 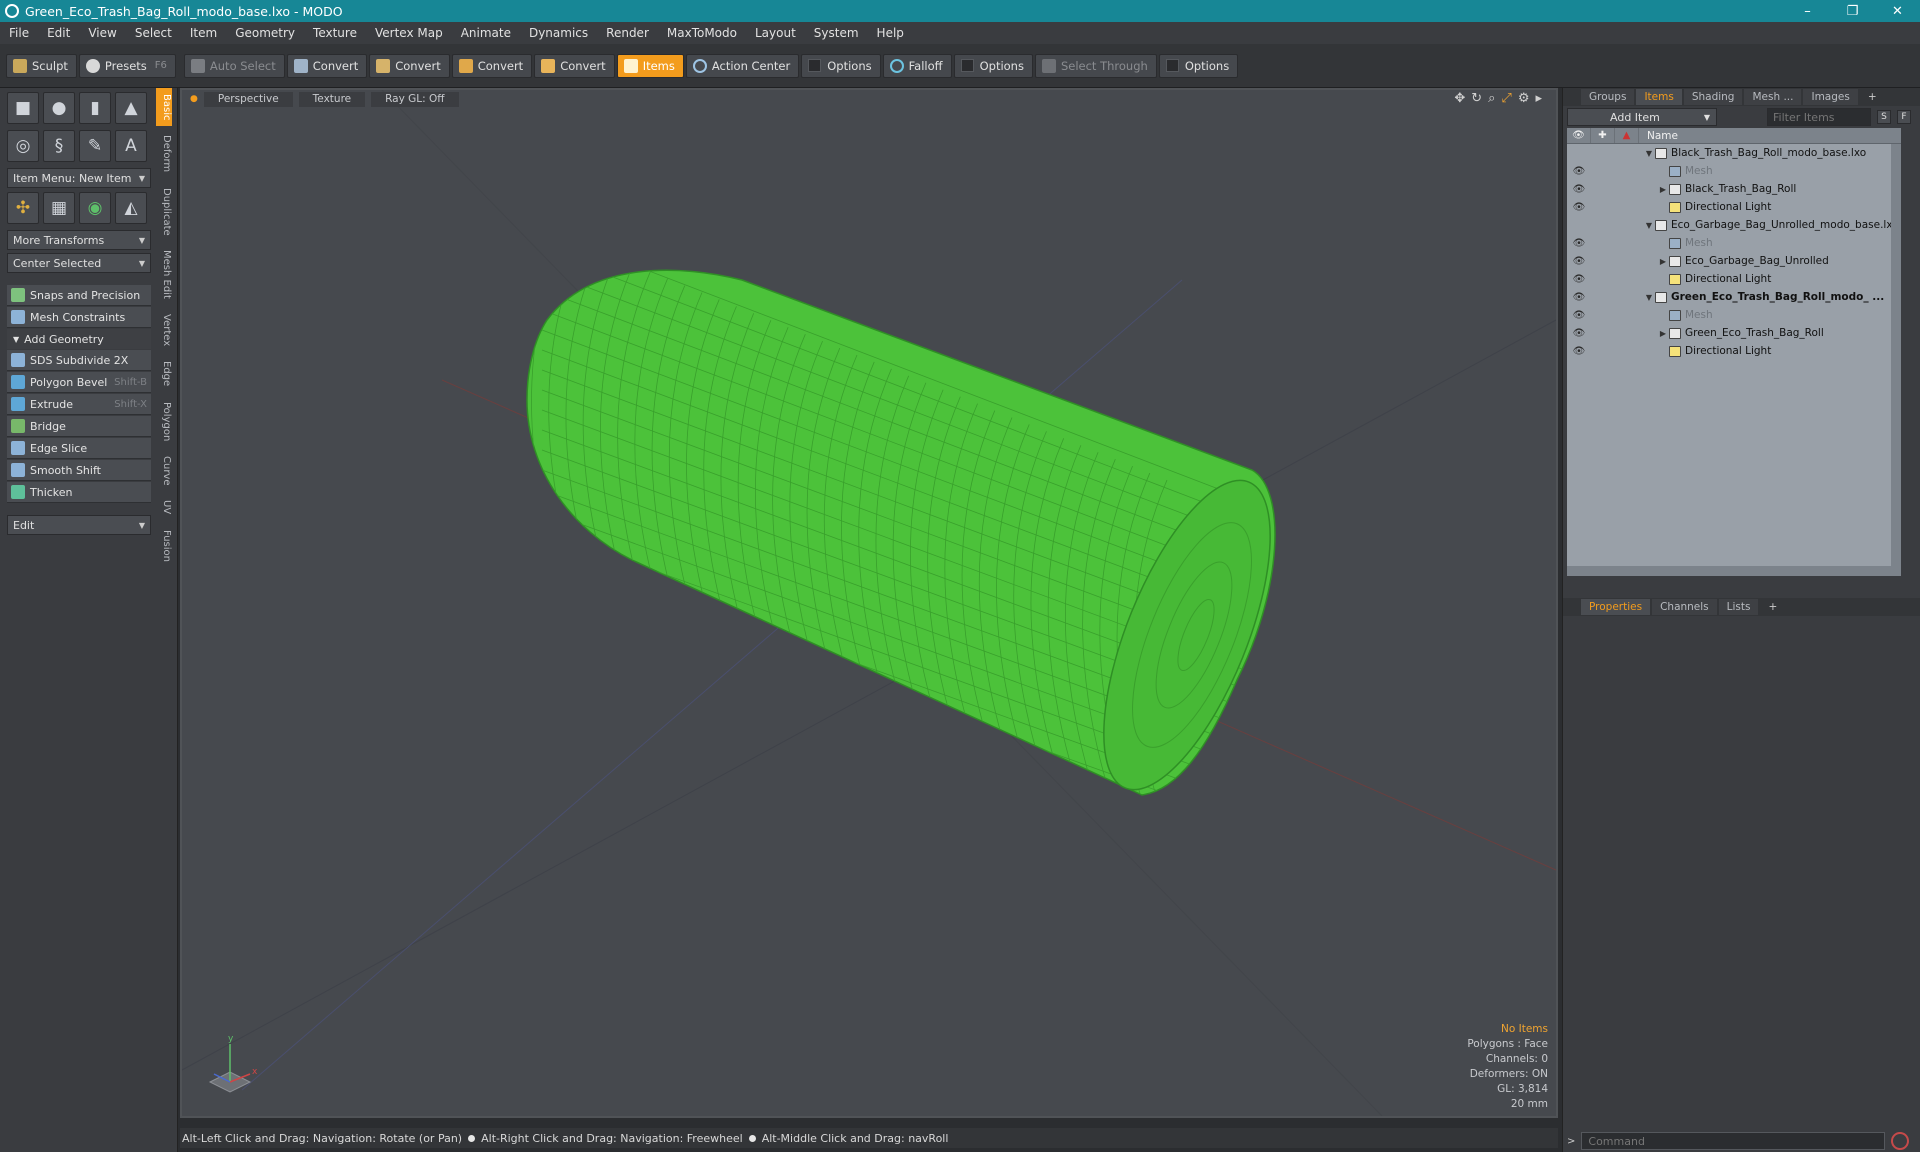 I want to click on tab-groups: Groups, so click(x=1608, y=97).